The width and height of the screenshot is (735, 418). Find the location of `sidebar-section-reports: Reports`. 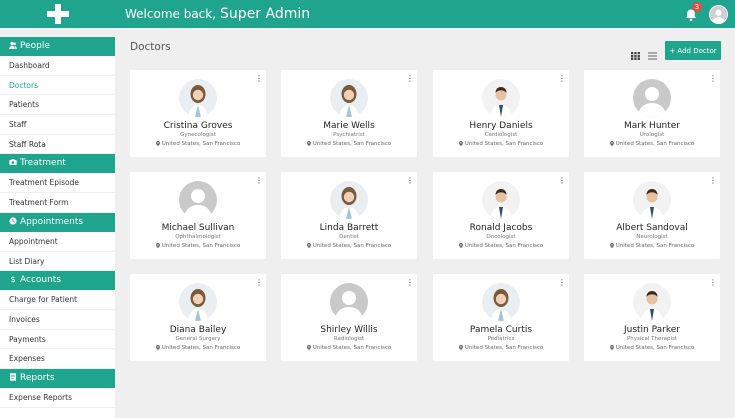

sidebar-section-reports: Reports is located at coordinates (57, 378).